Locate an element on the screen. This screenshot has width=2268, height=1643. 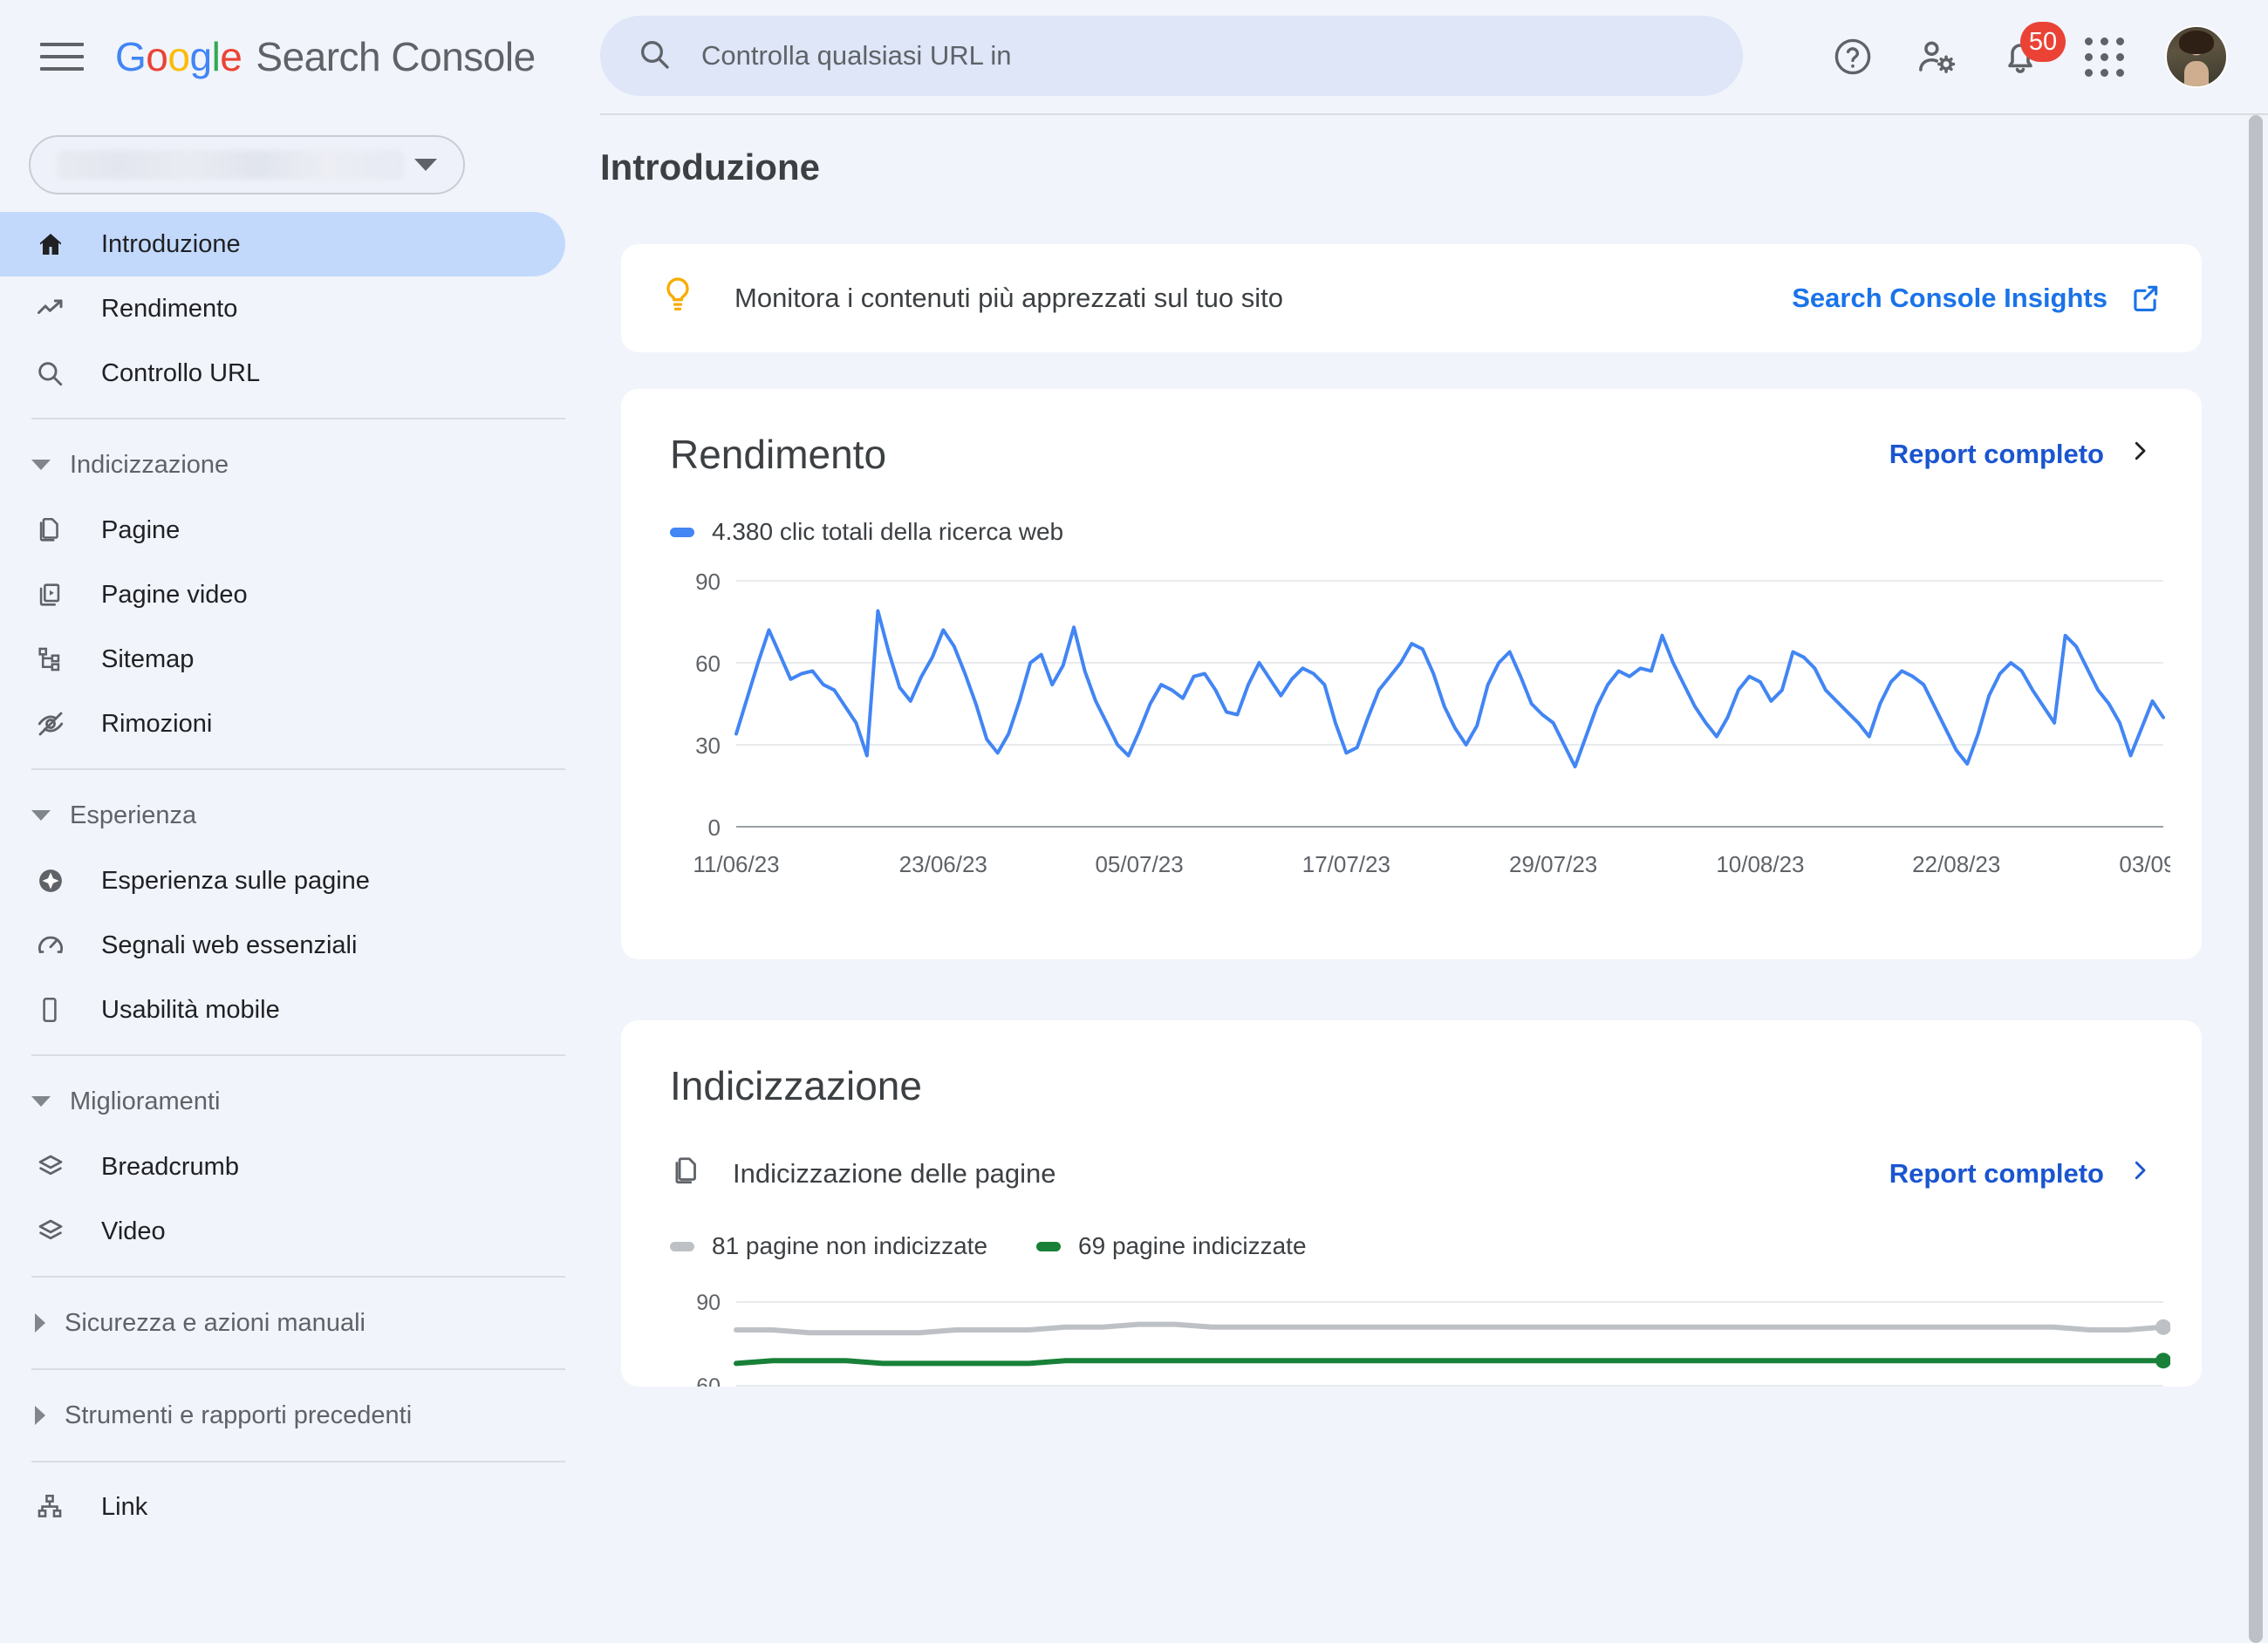
sidebar-group-sicurezza: Sicurezza e azioni manuali is located at coordinates (300, 1323).